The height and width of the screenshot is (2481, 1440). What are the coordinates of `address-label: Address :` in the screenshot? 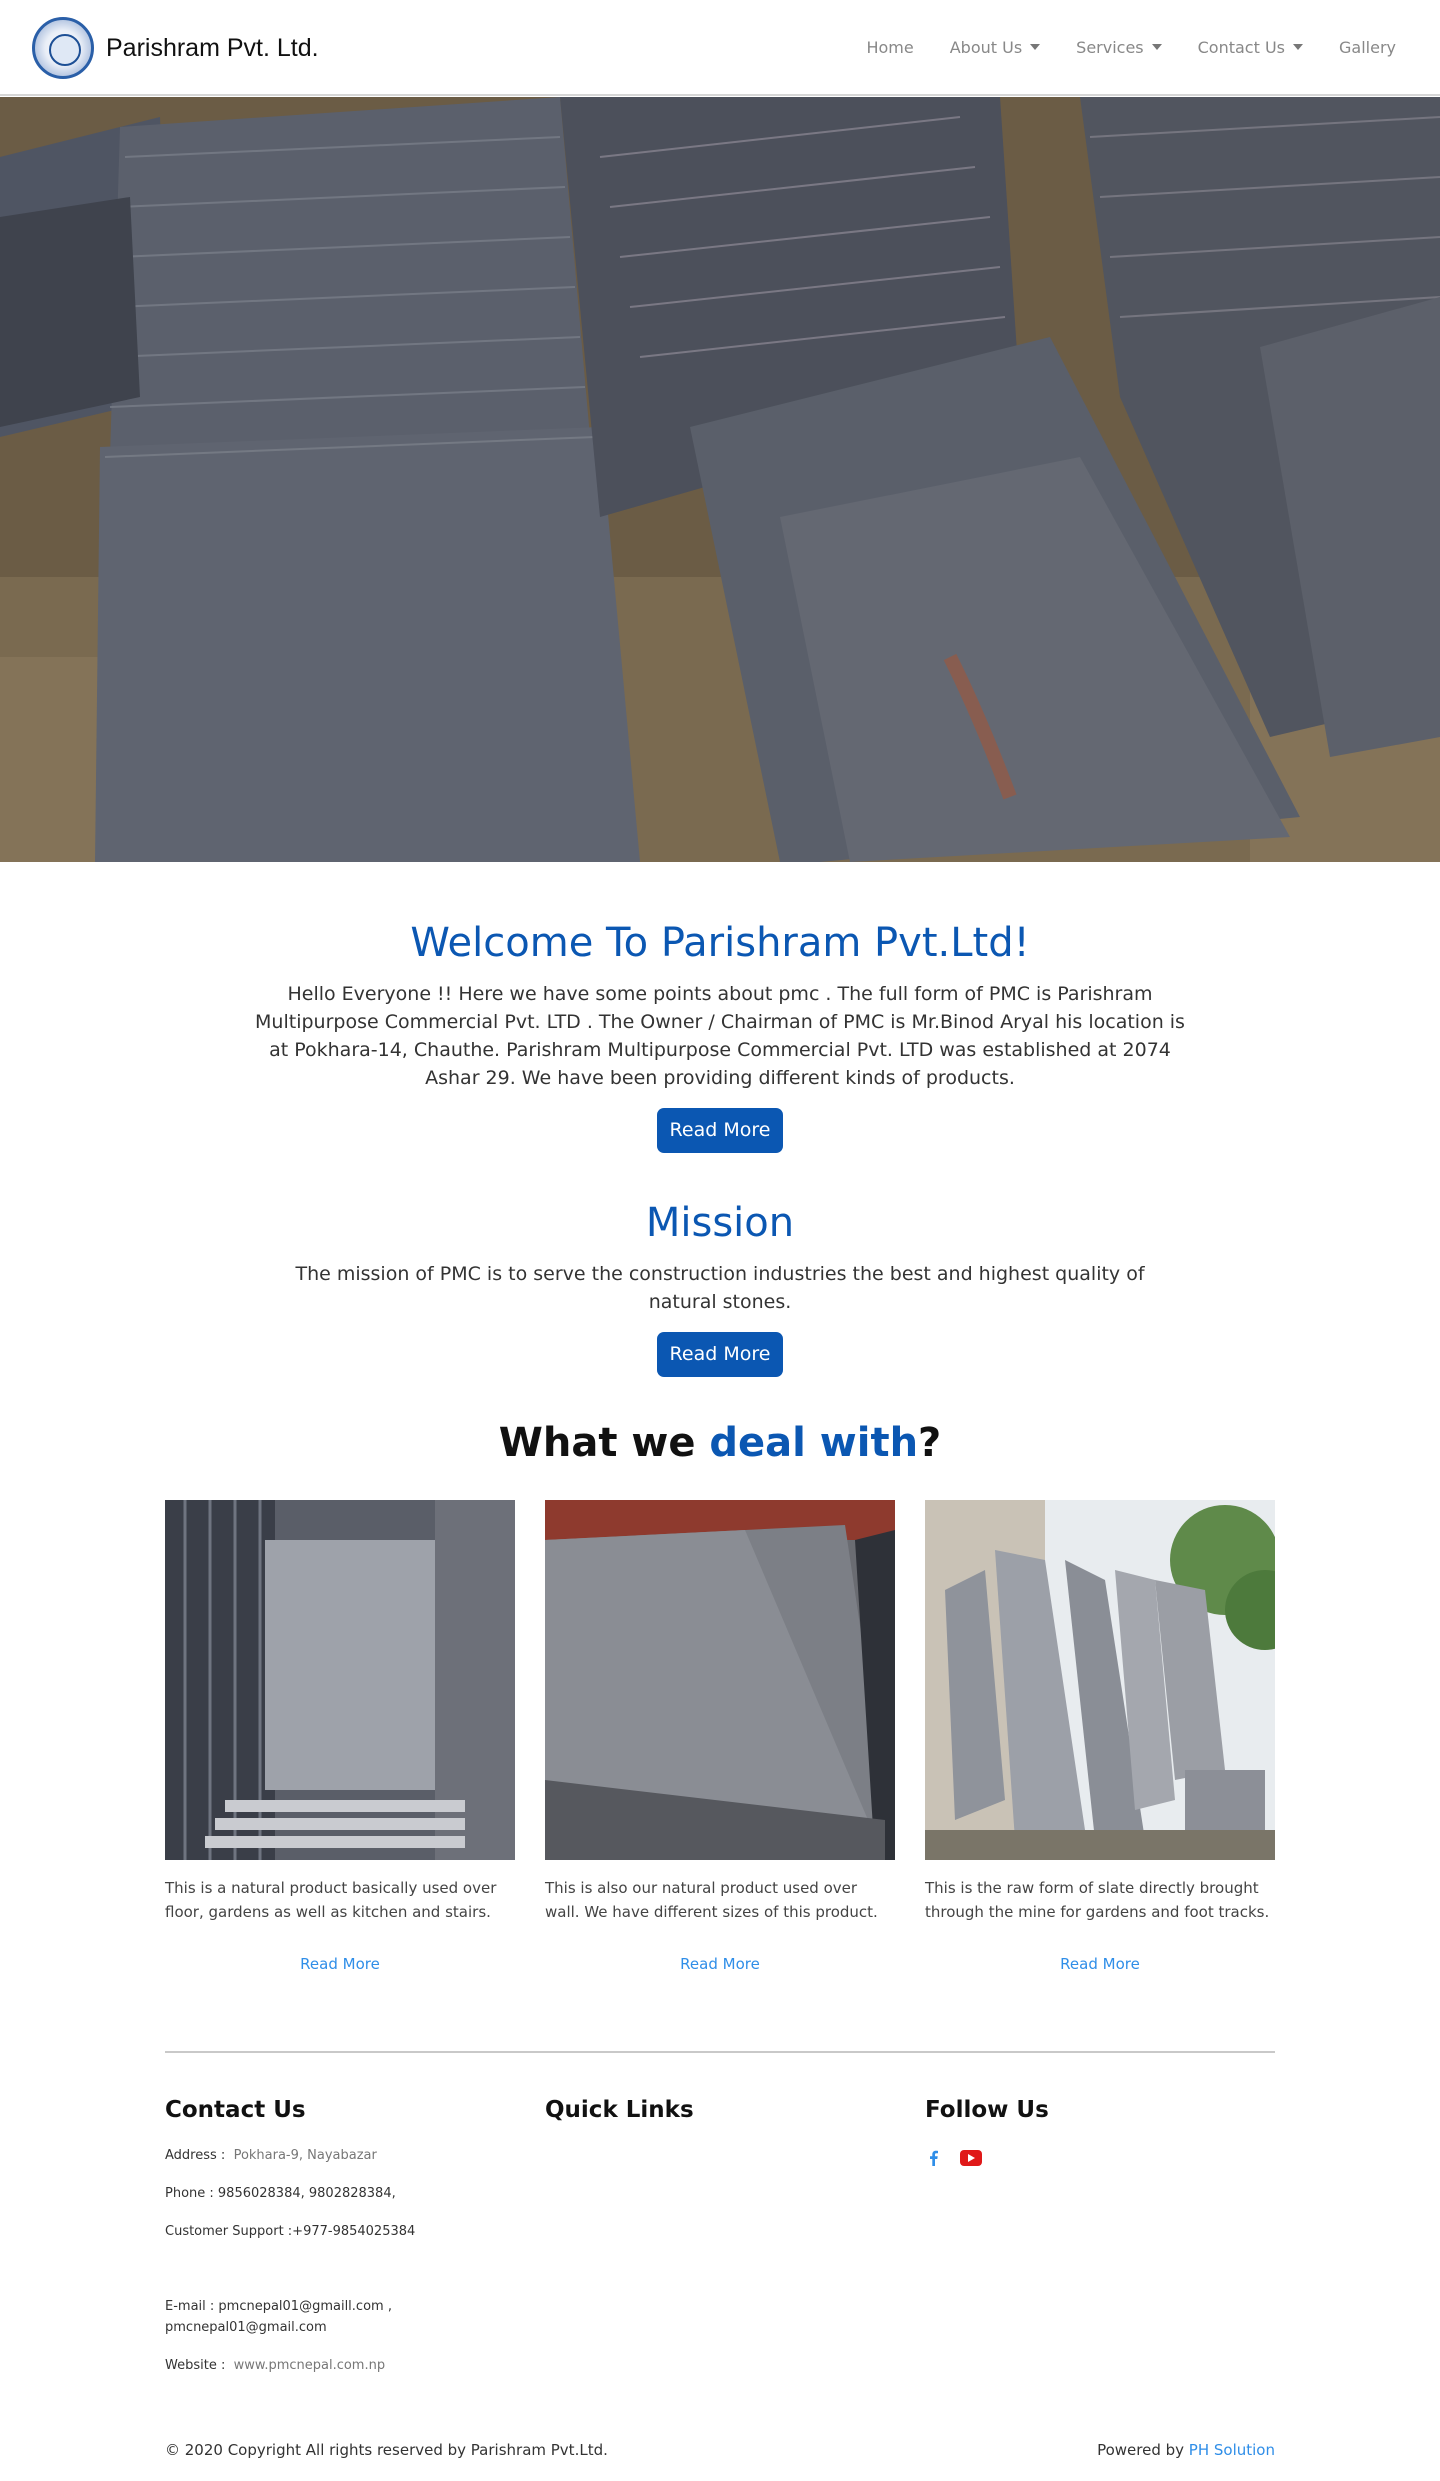 It's located at (195, 2155).